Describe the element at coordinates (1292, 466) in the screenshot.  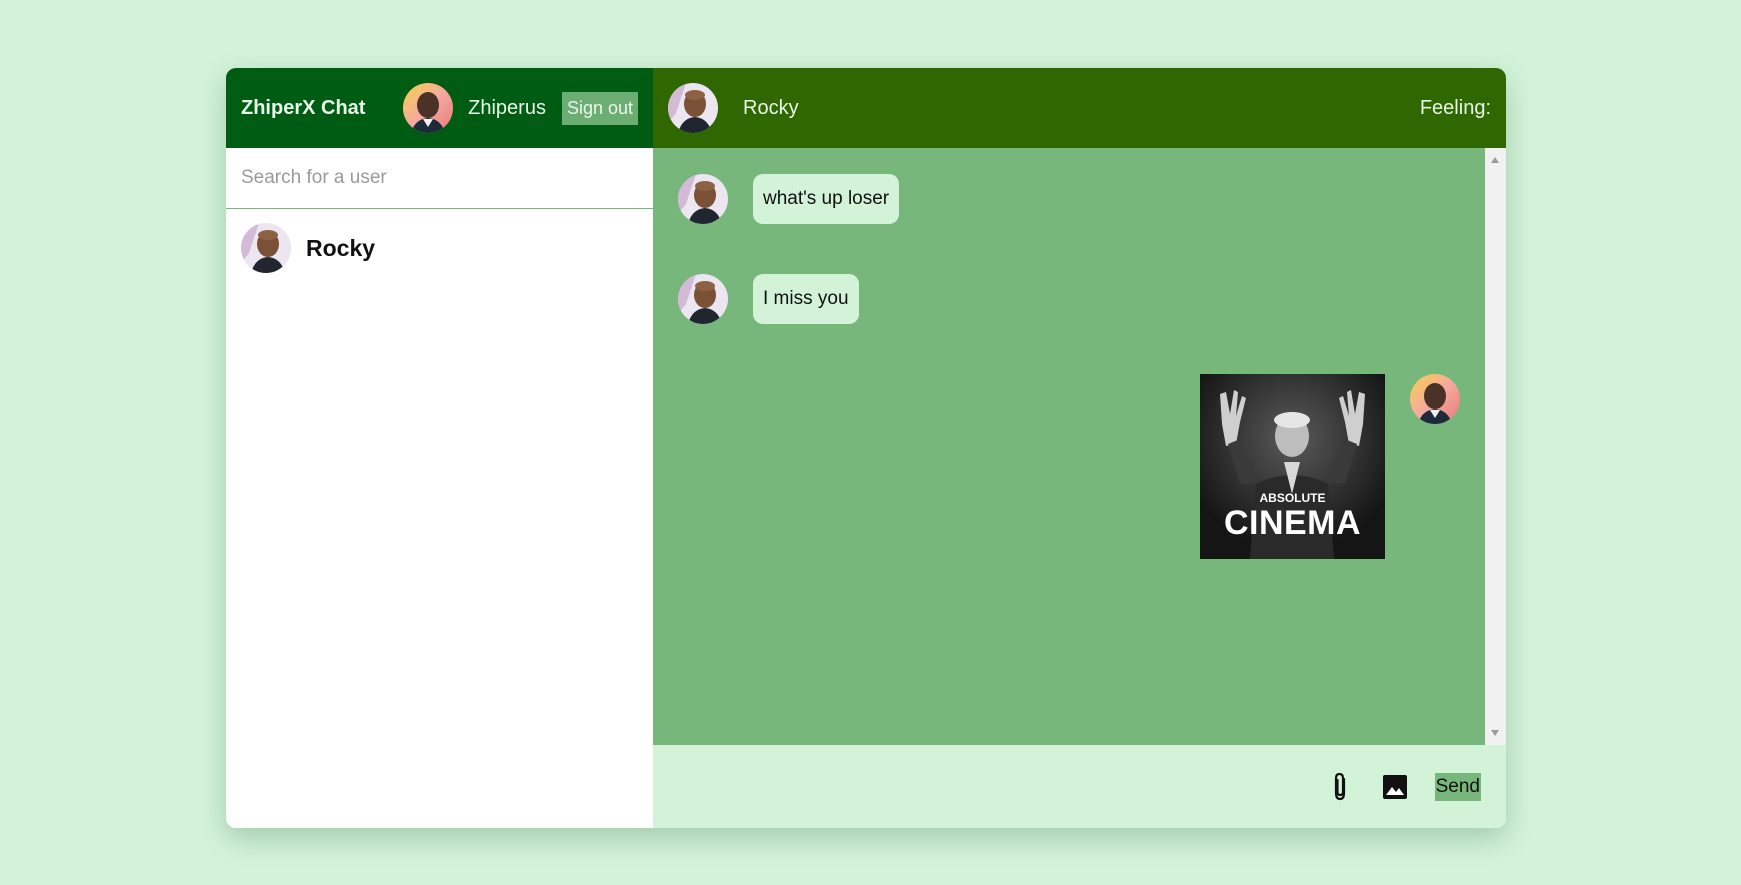
I see `image-message: ABSOLUTE CINEMA` at that location.